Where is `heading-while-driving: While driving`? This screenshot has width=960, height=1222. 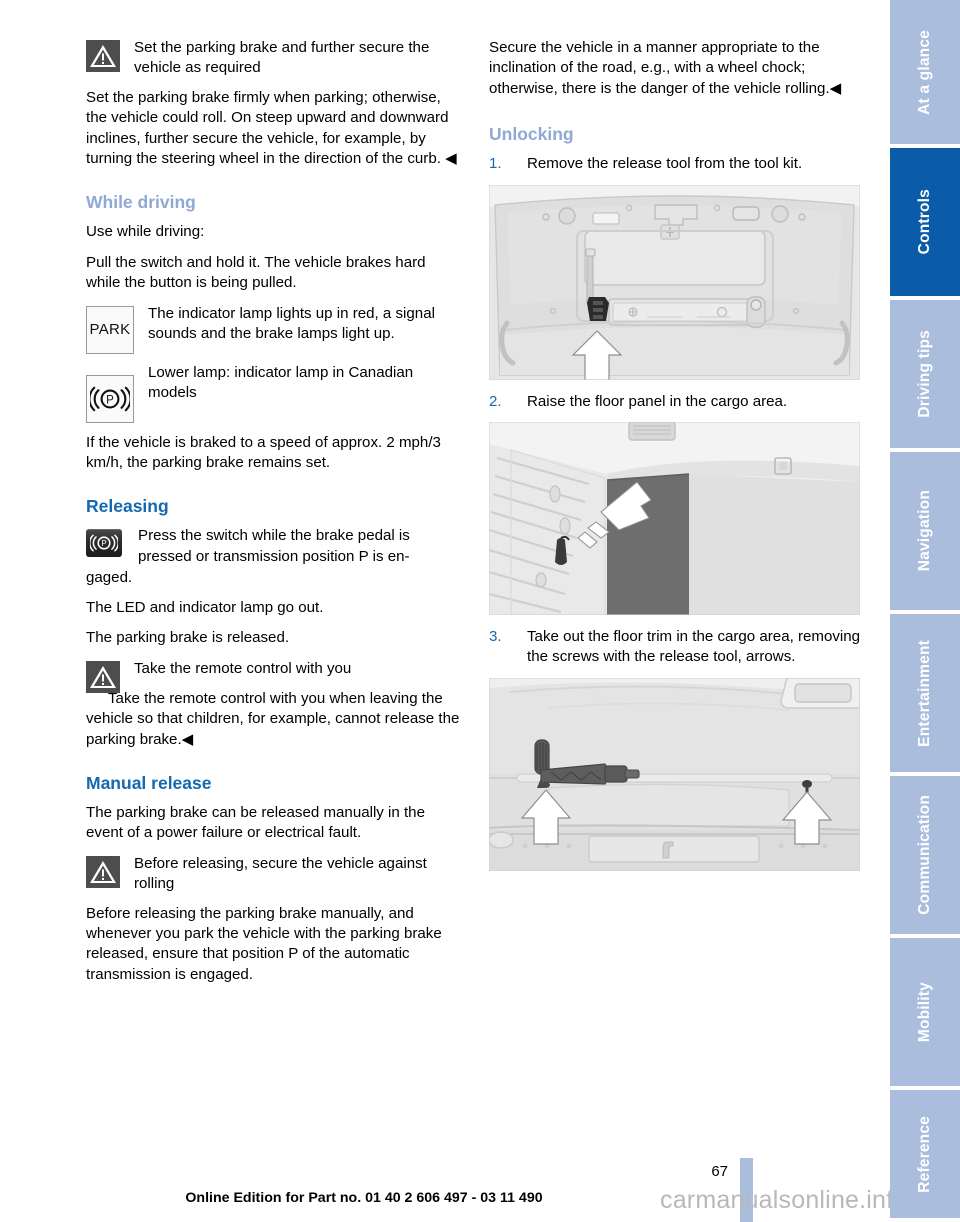 heading-while-driving: While driving is located at coordinates (141, 202).